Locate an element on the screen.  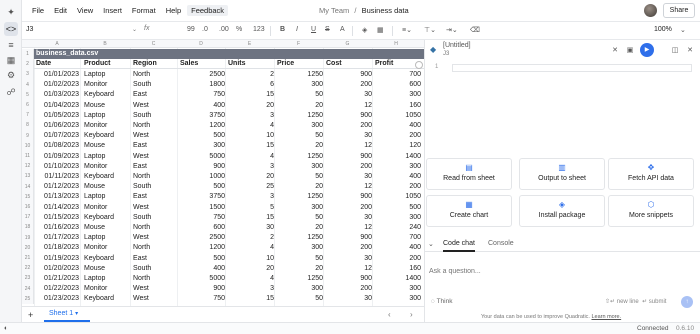
table-cell: 2500 is located at coordinates (201, 238).